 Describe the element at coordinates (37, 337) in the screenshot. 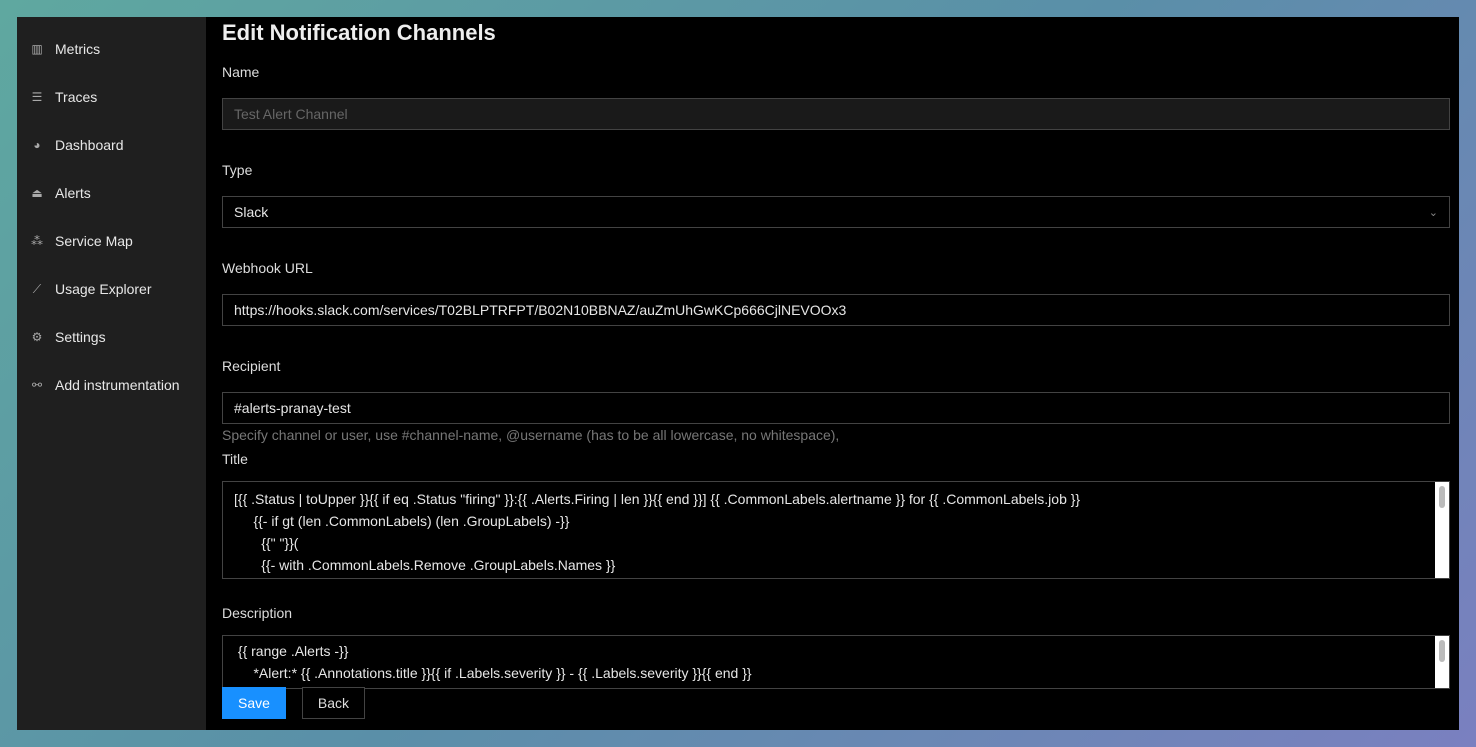

I see `gear-icon: ⚙` at that location.